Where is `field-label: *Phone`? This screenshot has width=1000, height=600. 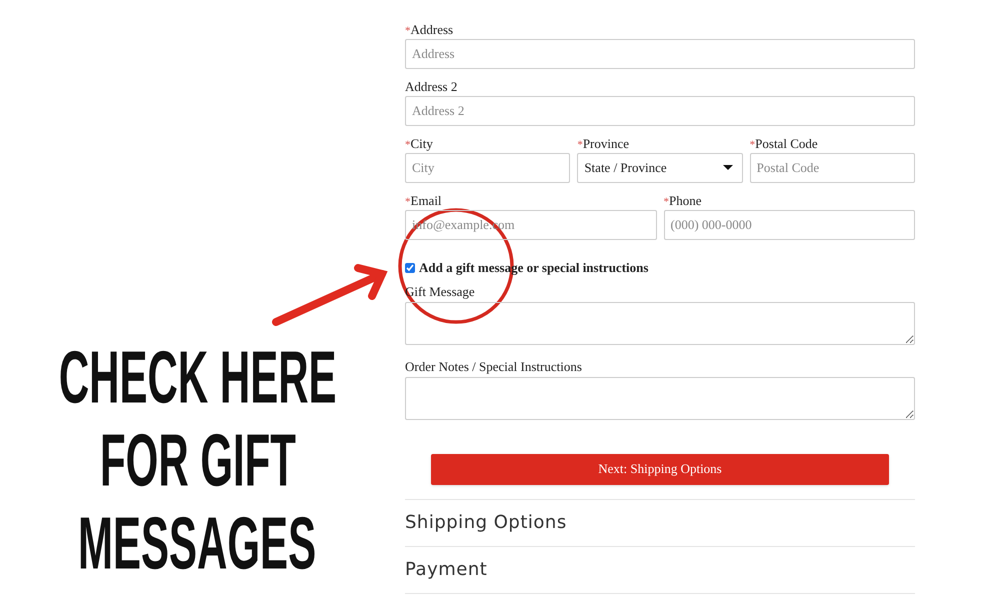
field-label: *Phone is located at coordinates (683, 201).